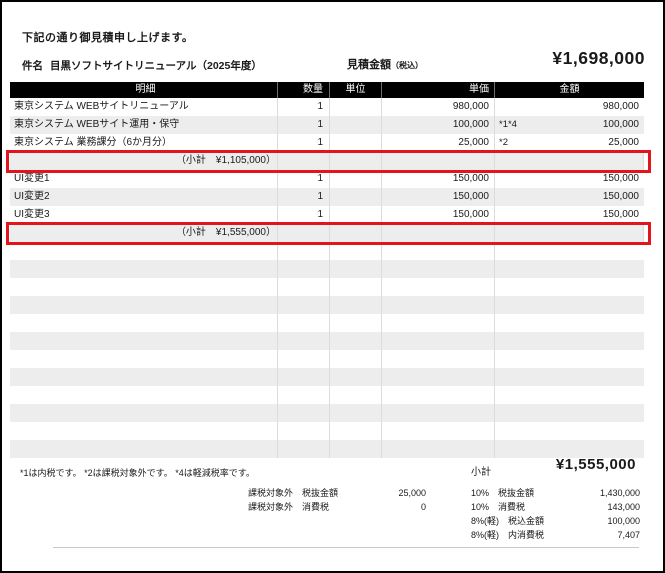 This screenshot has height=573, width=665. I want to click on footer-subtotal-value: ¥1,555,000, so click(595, 464).